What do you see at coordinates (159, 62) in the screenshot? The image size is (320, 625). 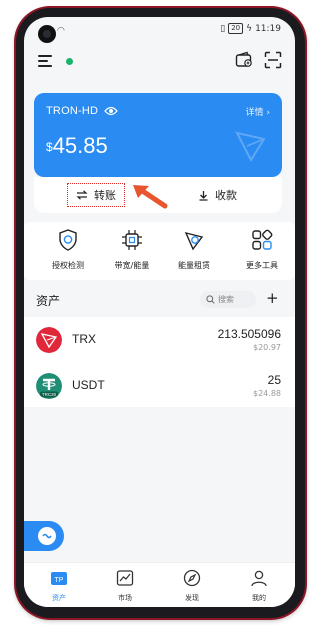 I see `top-nav` at bounding box center [159, 62].